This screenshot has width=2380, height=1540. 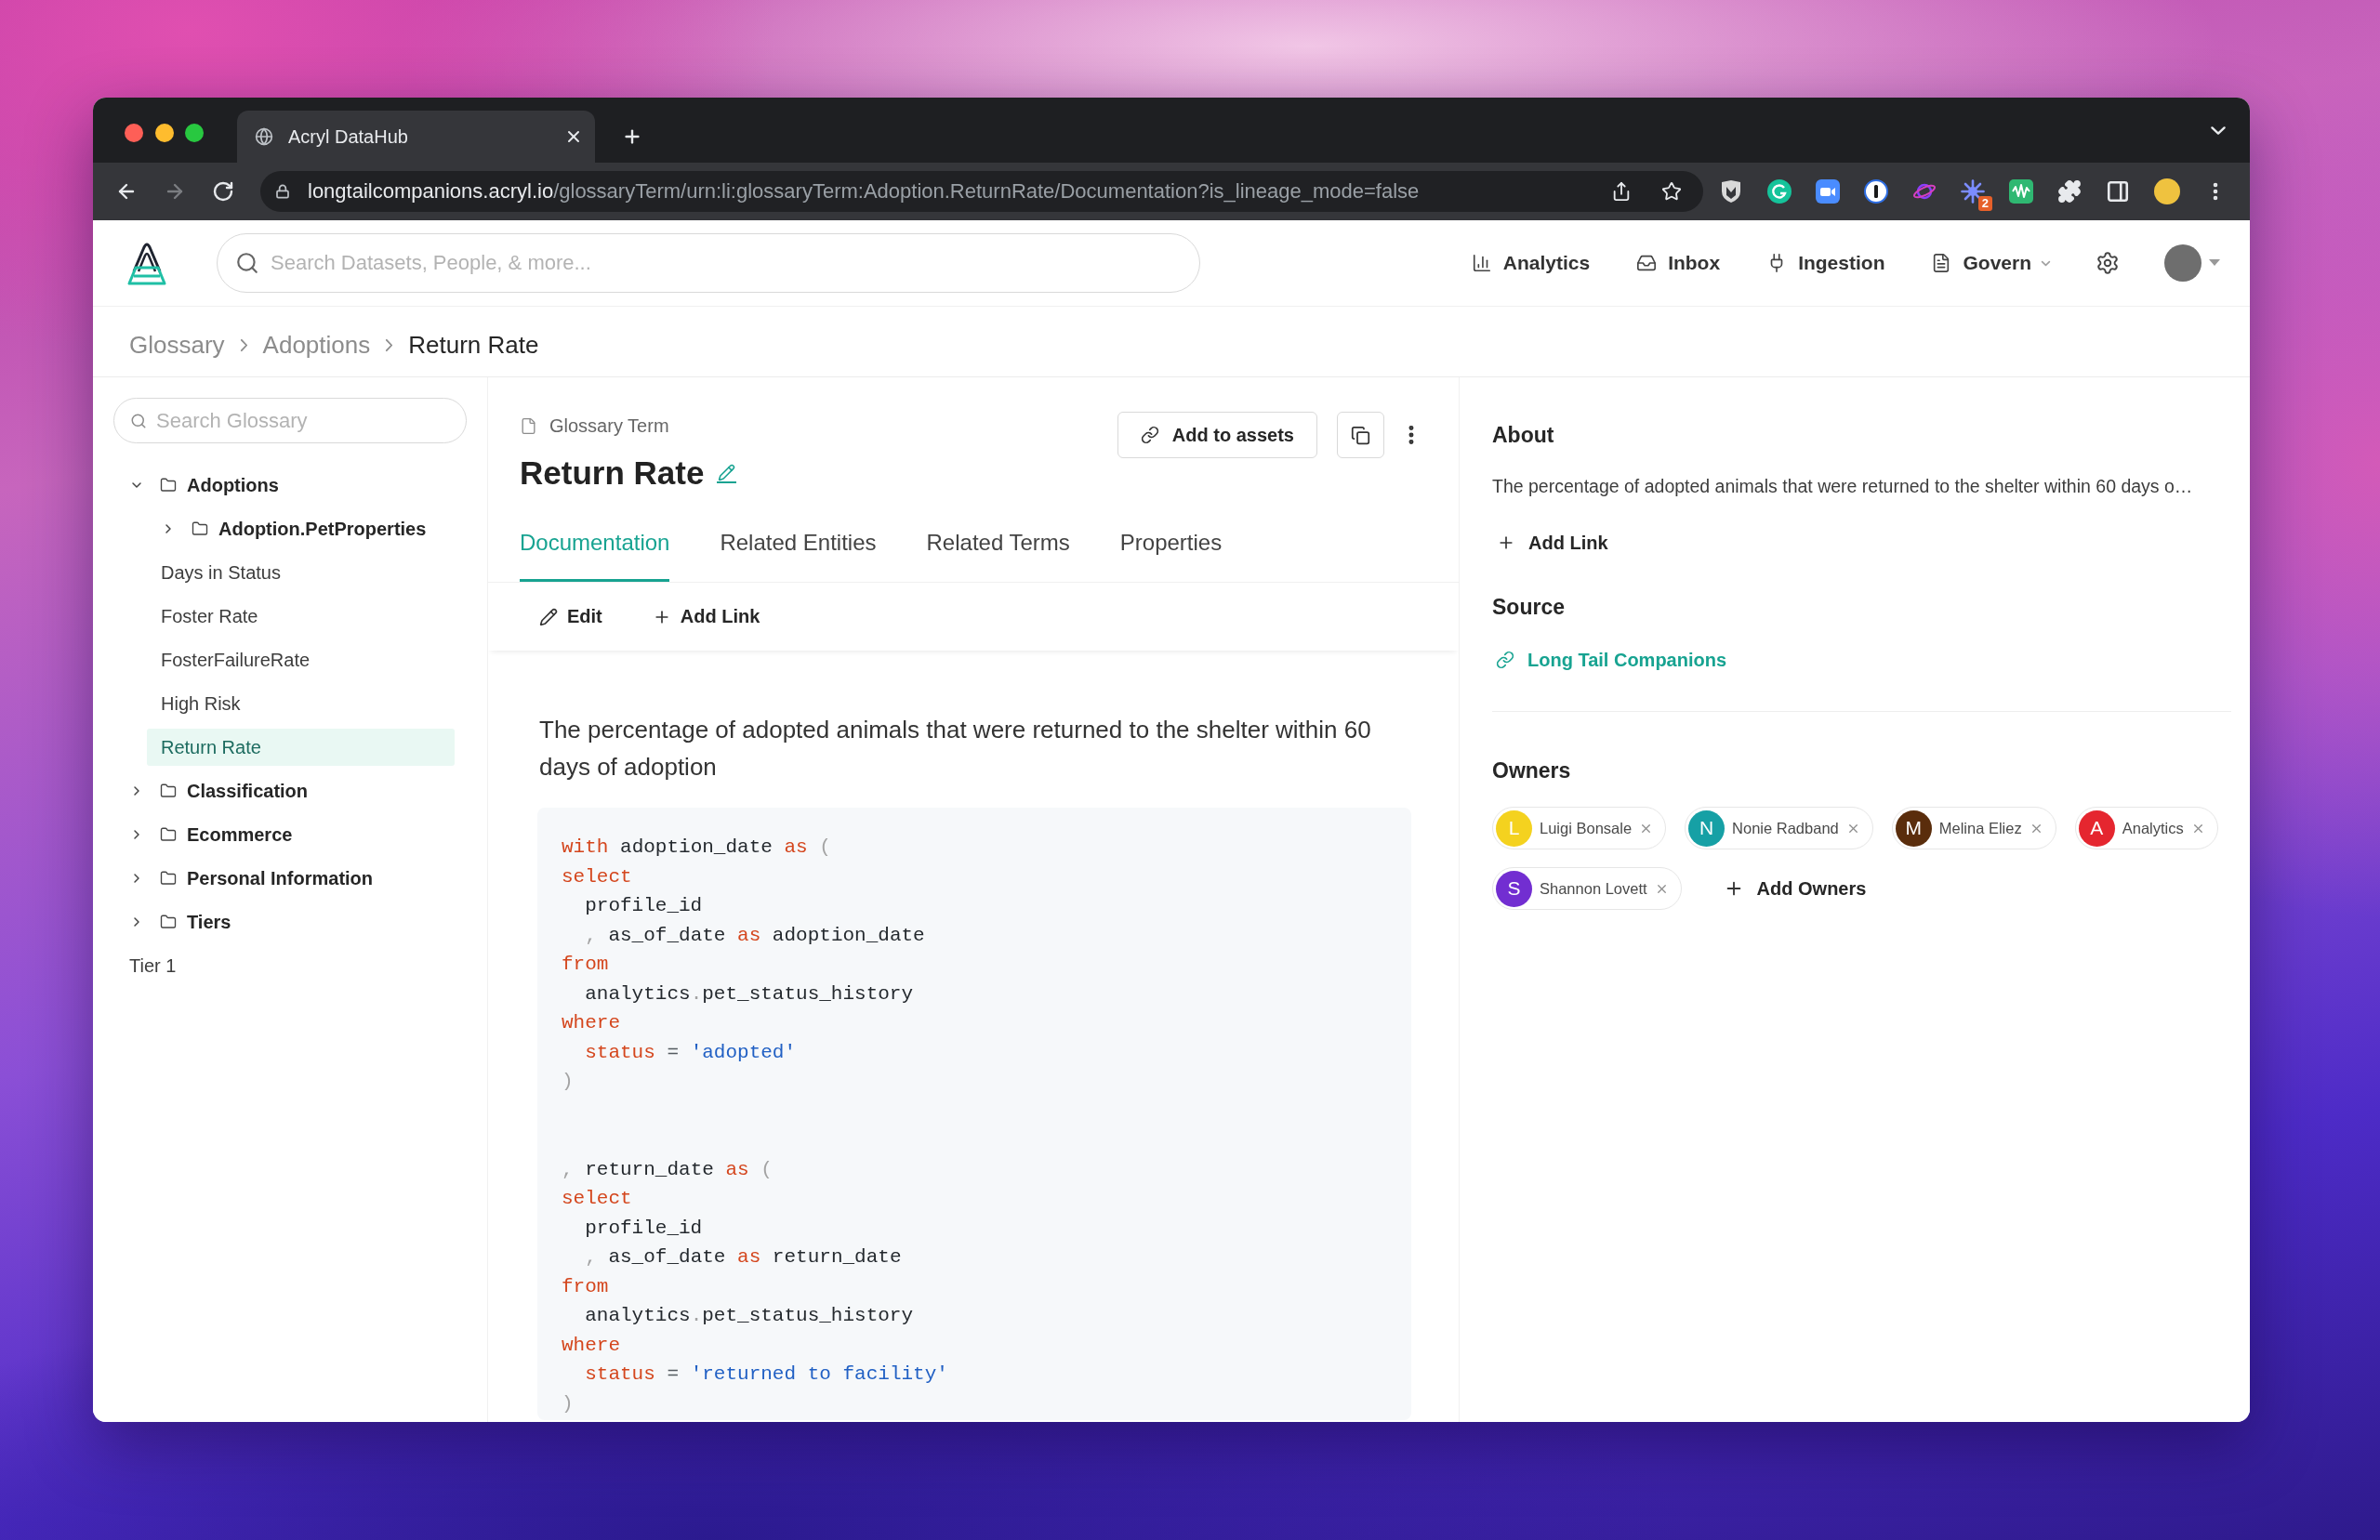 What do you see at coordinates (1731, 192) in the screenshot?
I see `shield-icon` at bounding box center [1731, 192].